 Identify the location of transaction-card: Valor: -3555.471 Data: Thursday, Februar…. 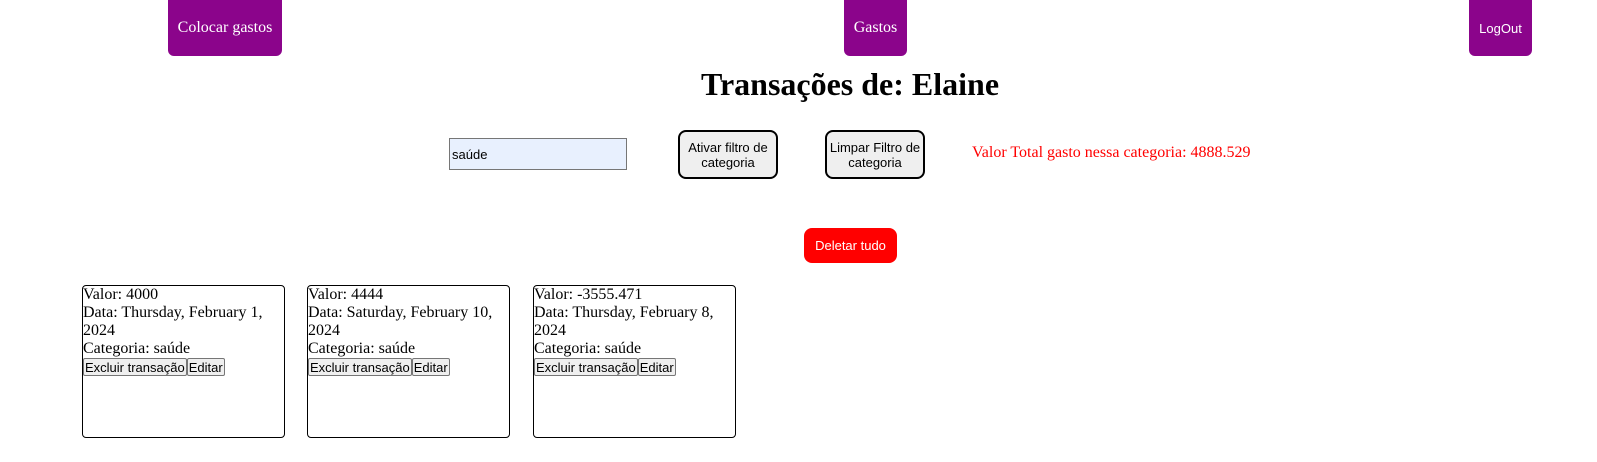
(634, 361).